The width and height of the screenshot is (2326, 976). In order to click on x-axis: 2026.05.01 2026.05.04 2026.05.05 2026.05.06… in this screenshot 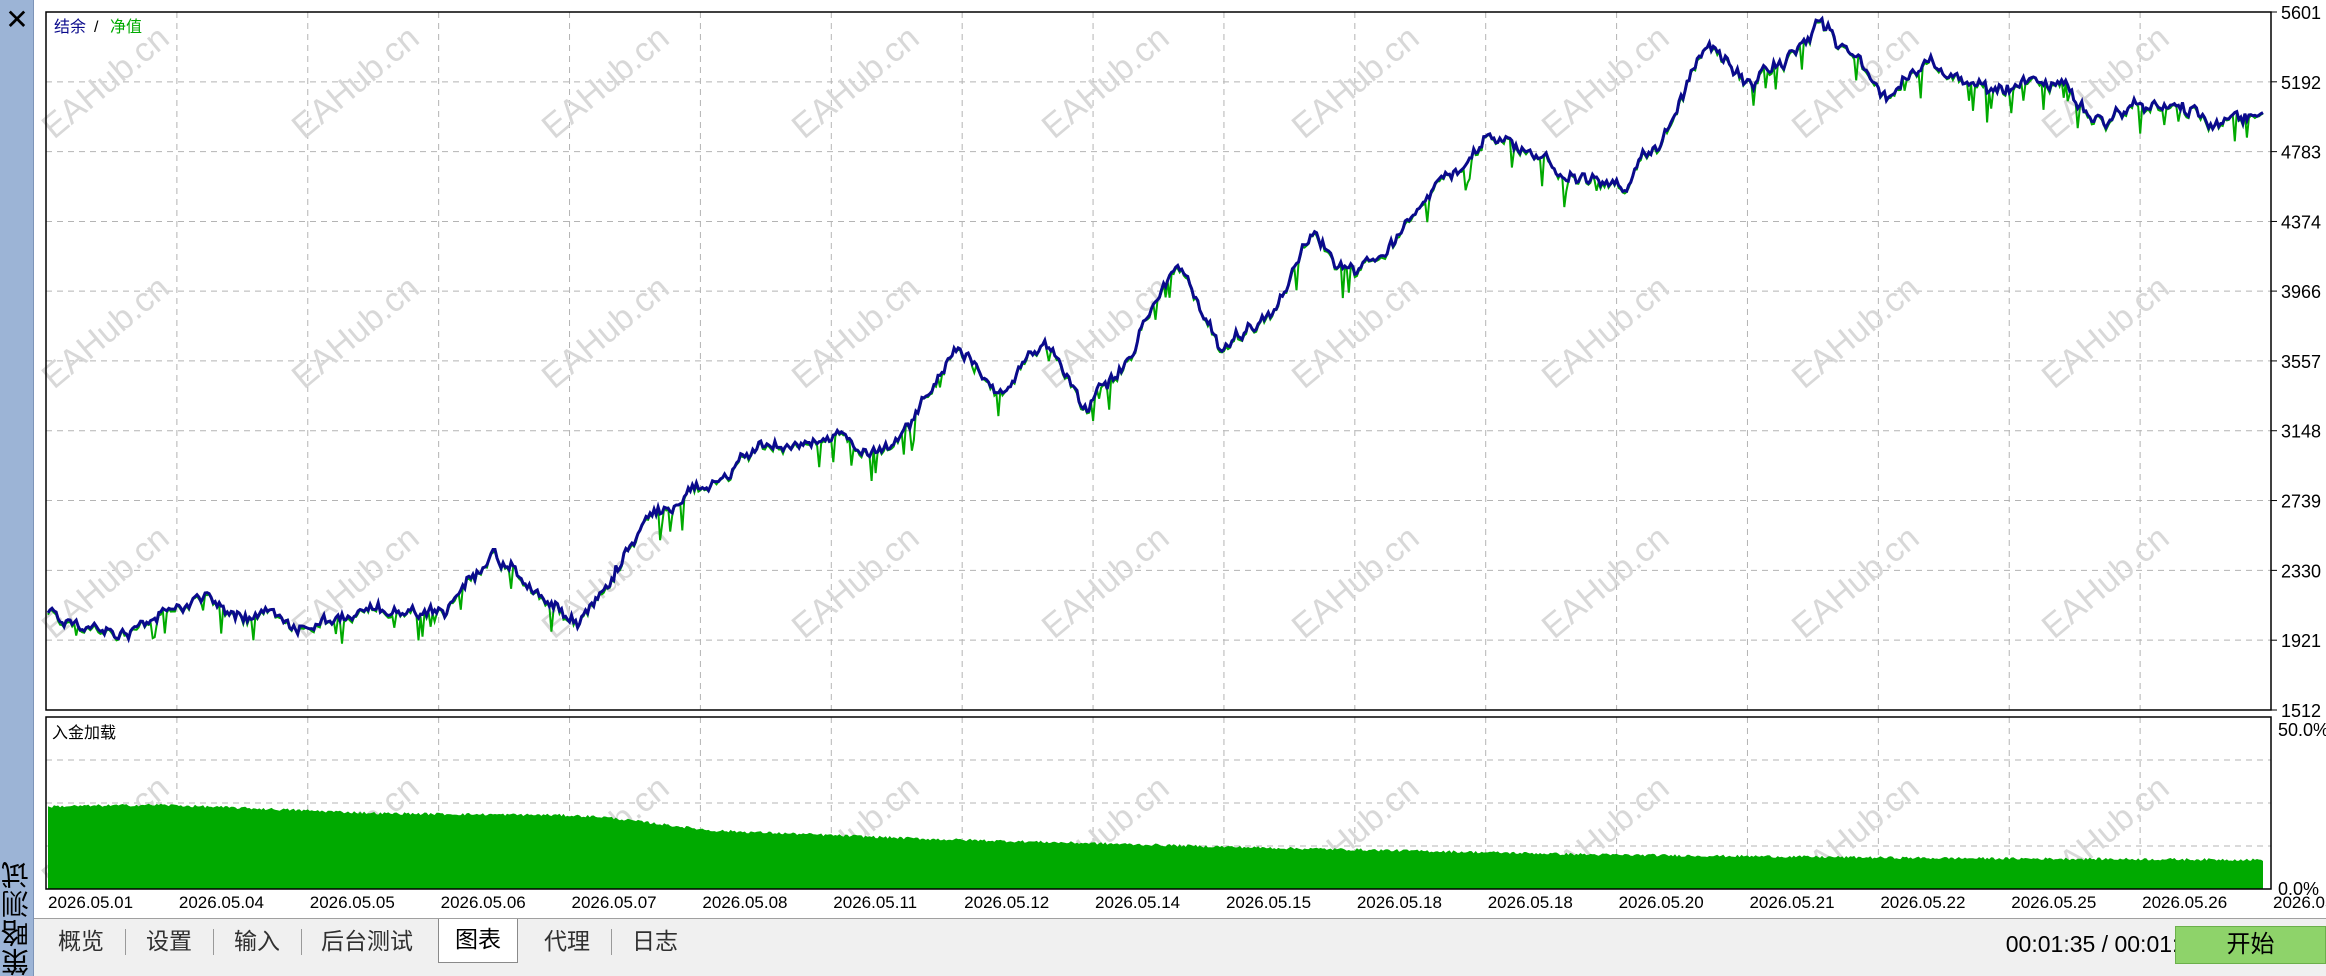, I will do `click(1187, 902)`.